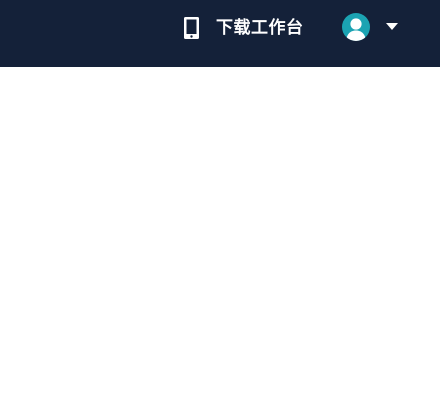 This screenshot has width=440, height=411. Describe the element at coordinates (260, 28) in the screenshot. I see `download-workbench-label: 下载工作台` at that location.